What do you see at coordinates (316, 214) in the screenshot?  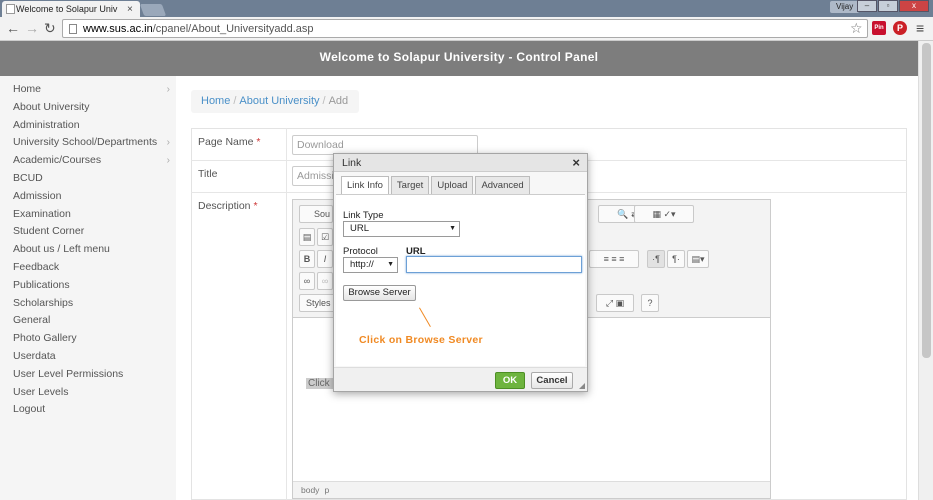 I see `source-button: Sou` at bounding box center [316, 214].